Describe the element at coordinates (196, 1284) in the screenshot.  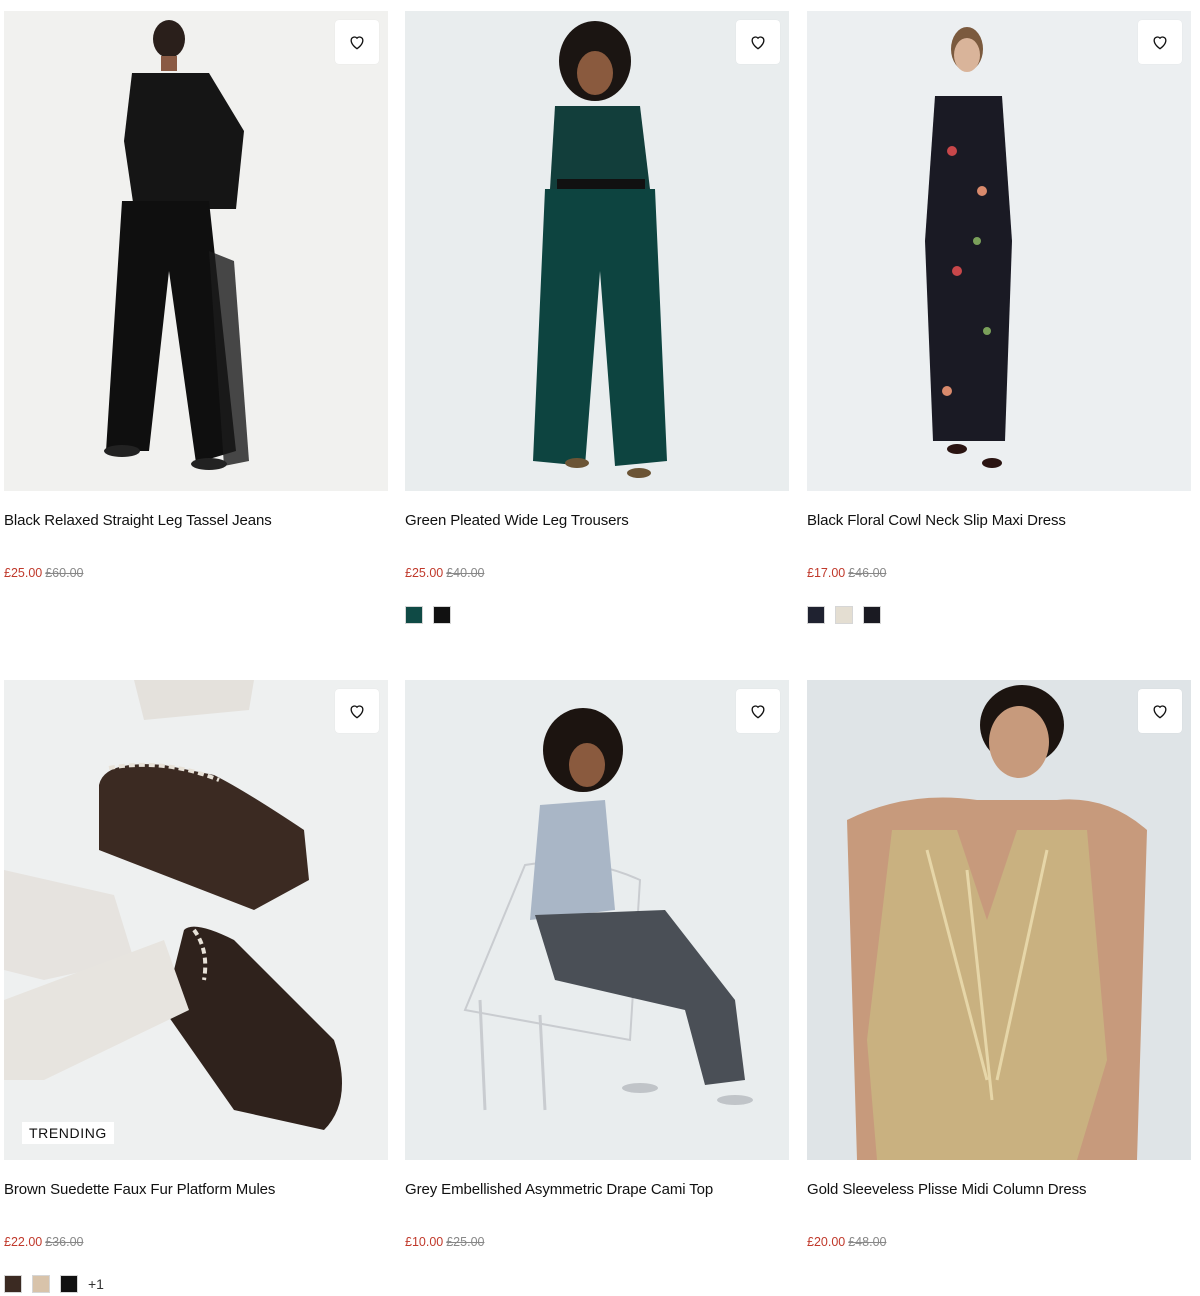
I see `color-swatches: +1` at that location.